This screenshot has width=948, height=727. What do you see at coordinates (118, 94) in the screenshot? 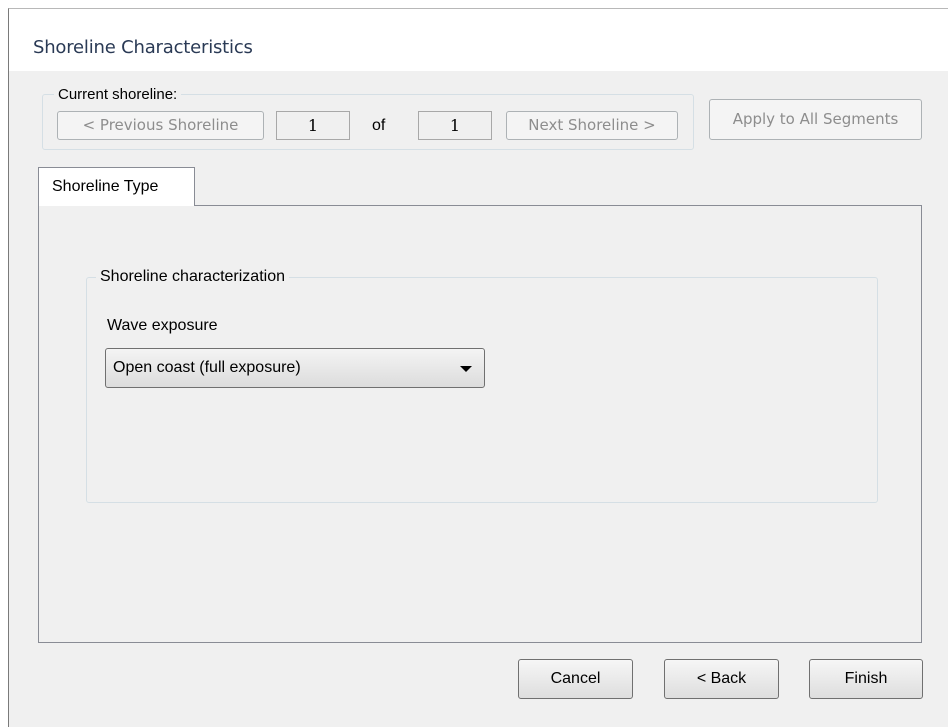
I see `current-shoreline-label: Current shoreline:` at bounding box center [118, 94].